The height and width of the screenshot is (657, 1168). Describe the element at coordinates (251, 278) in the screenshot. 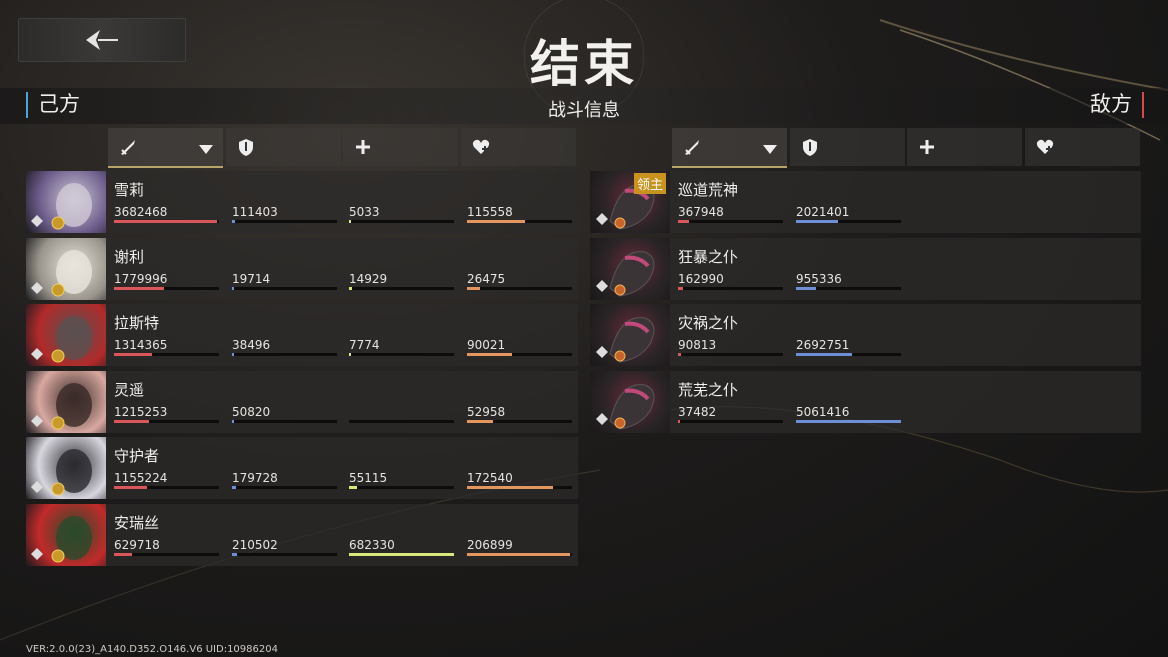

I see `stat-value: 19714` at that location.